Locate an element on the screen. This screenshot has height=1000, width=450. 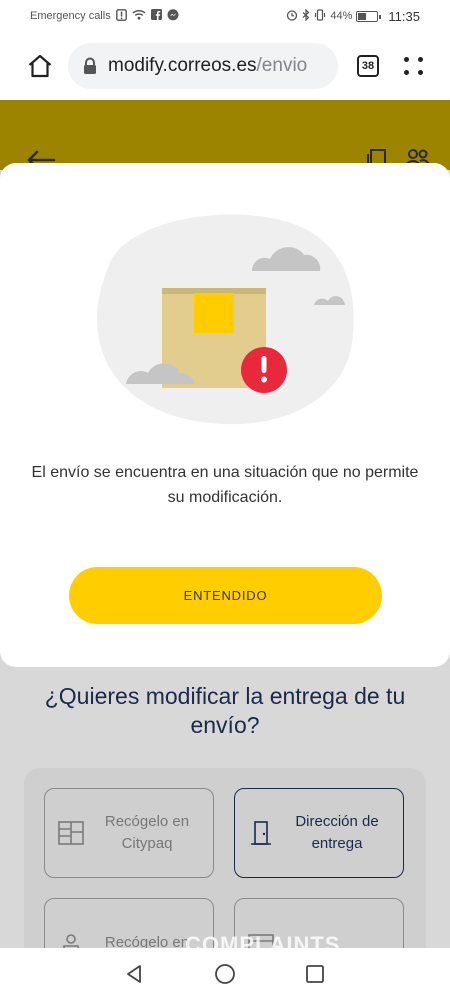
address-bar: modify.correos.es/envio is located at coordinates (203, 66).